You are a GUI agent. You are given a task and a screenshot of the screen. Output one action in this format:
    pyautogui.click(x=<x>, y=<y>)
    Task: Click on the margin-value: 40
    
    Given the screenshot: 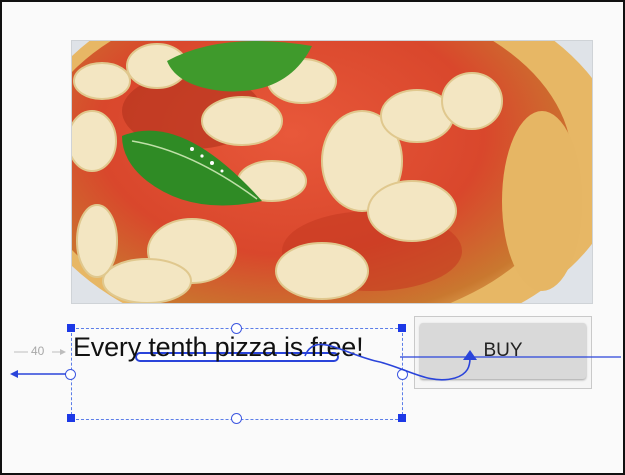 What is the action you would take?
    pyautogui.click(x=38, y=351)
    